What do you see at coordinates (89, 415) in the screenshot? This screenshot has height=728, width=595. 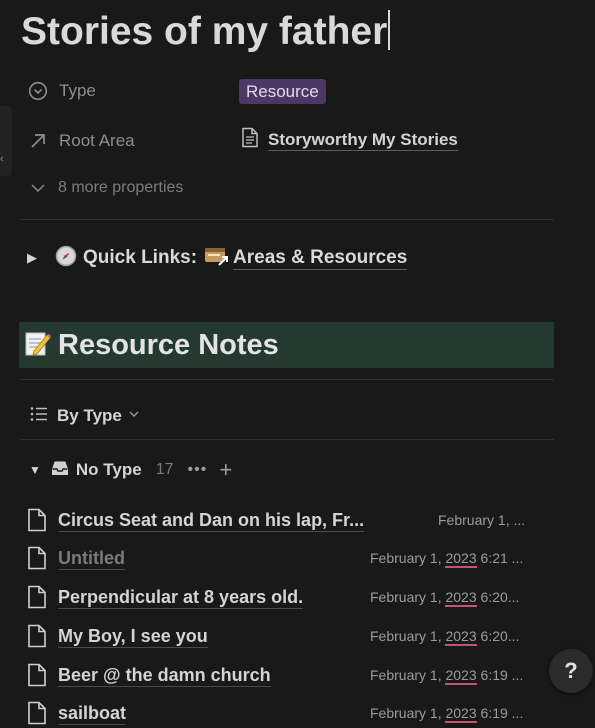 I see `view-label: By Type` at bounding box center [89, 415].